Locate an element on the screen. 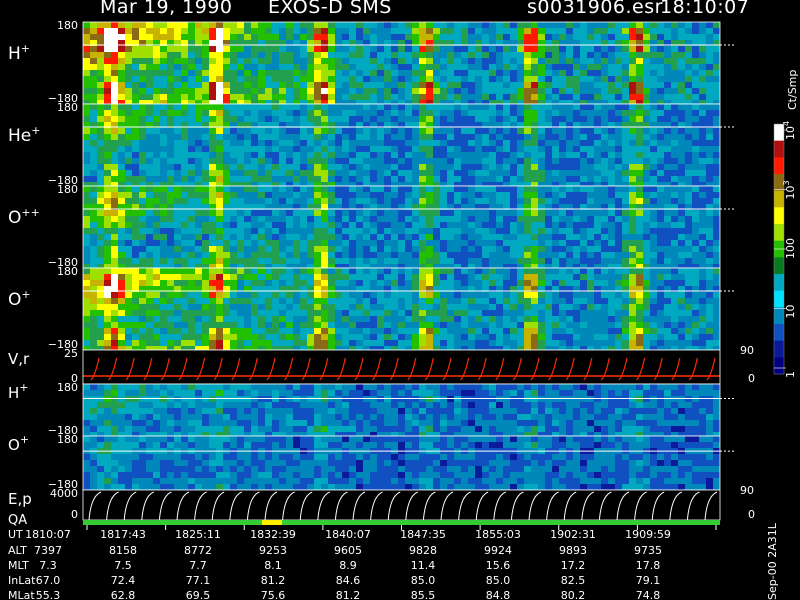 This screenshot has height=600, width=800. ytick-top-vr: 25 is located at coordinates (71, 353).